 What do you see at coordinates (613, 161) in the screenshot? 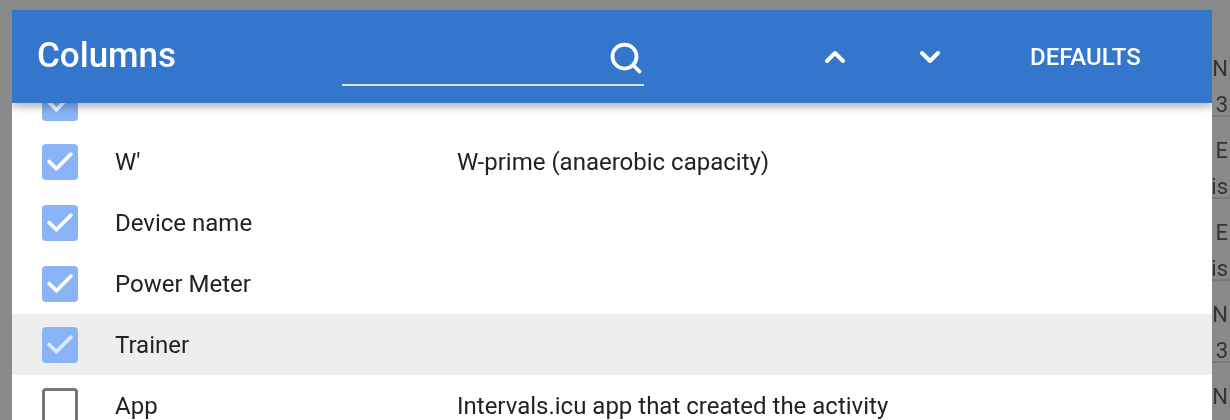
I see `column-description: W-prime (anaerobic capacity)` at bounding box center [613, 161].